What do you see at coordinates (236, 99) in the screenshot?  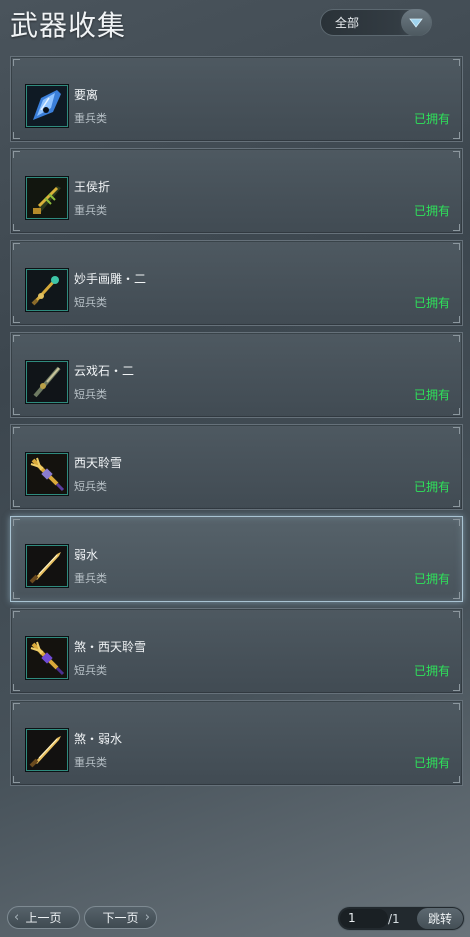 I see `weapon-card: 要离 重兵类 已拥有` at bounding box center [236, 99].